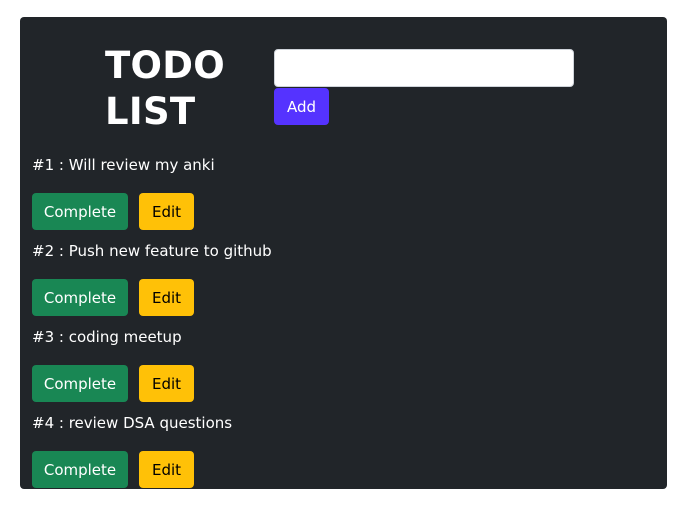  What do you see at coordinates (332, 363) in the screenshot?
I see `todo-item-3: #3 : coding meetup Complete Edit` at bounding box center [332, 363].